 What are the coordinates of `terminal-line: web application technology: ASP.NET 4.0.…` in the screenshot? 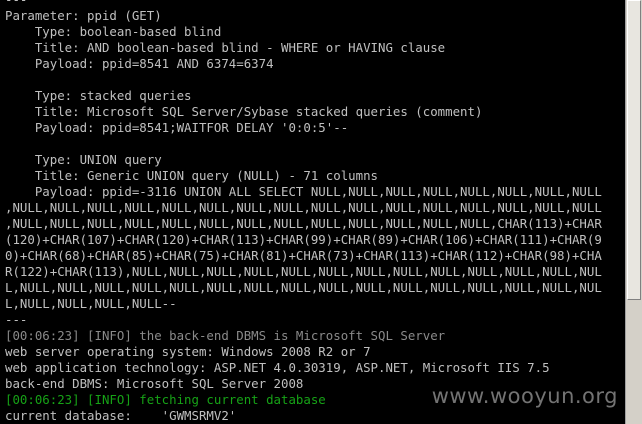 It's located at (277, 367).